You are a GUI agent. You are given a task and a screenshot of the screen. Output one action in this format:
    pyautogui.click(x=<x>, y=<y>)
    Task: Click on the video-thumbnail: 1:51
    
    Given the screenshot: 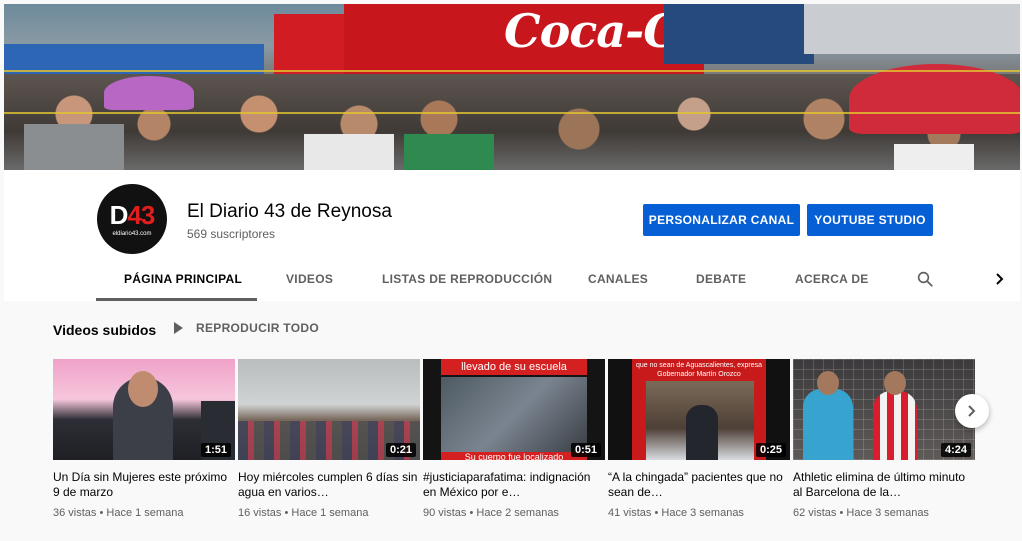 What is the action you would take?
    pyautogui.click(x=144, y=409)
    